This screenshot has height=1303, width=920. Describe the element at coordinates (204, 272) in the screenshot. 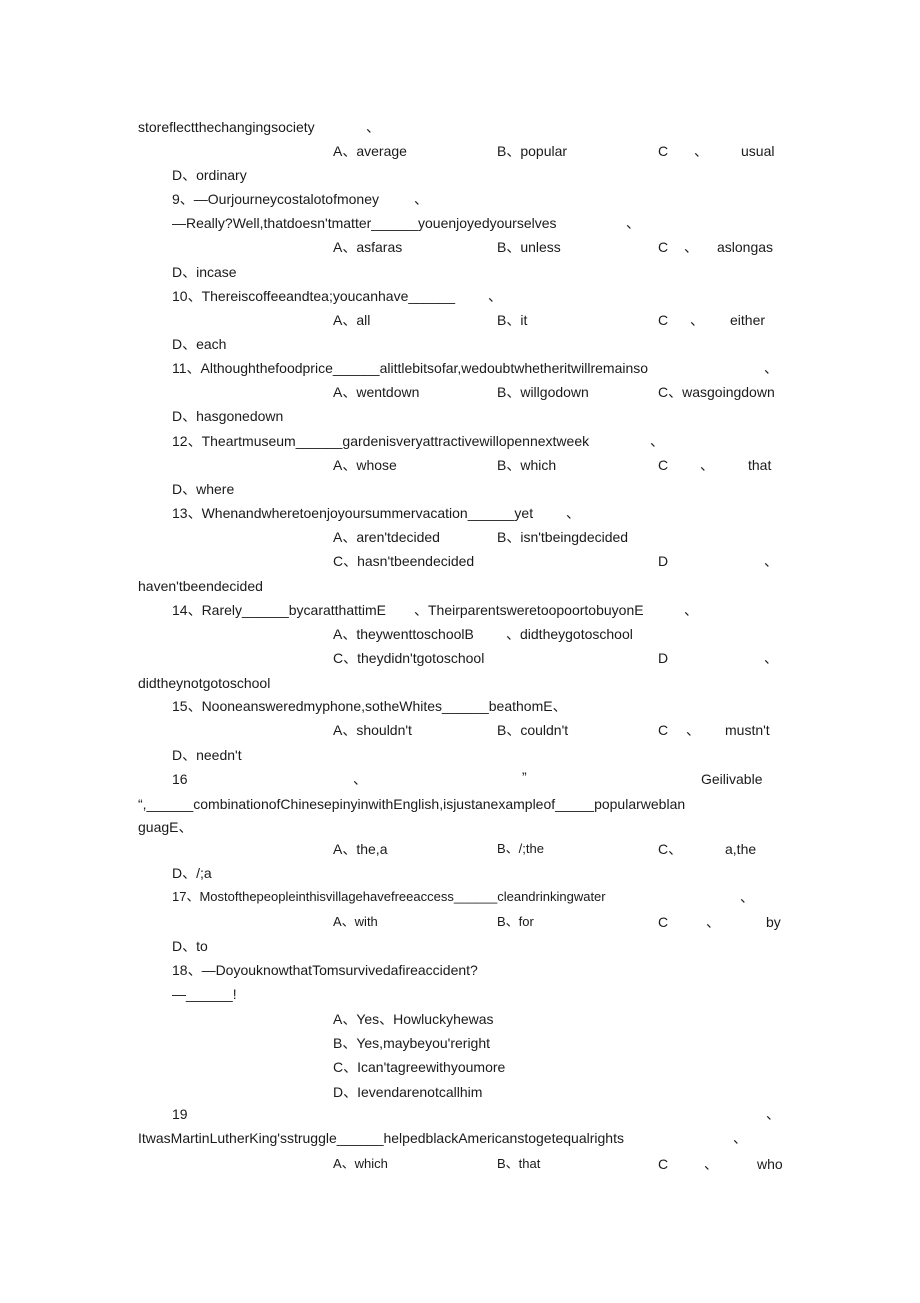

I see `question-9-option-d: D、incase` at that location.